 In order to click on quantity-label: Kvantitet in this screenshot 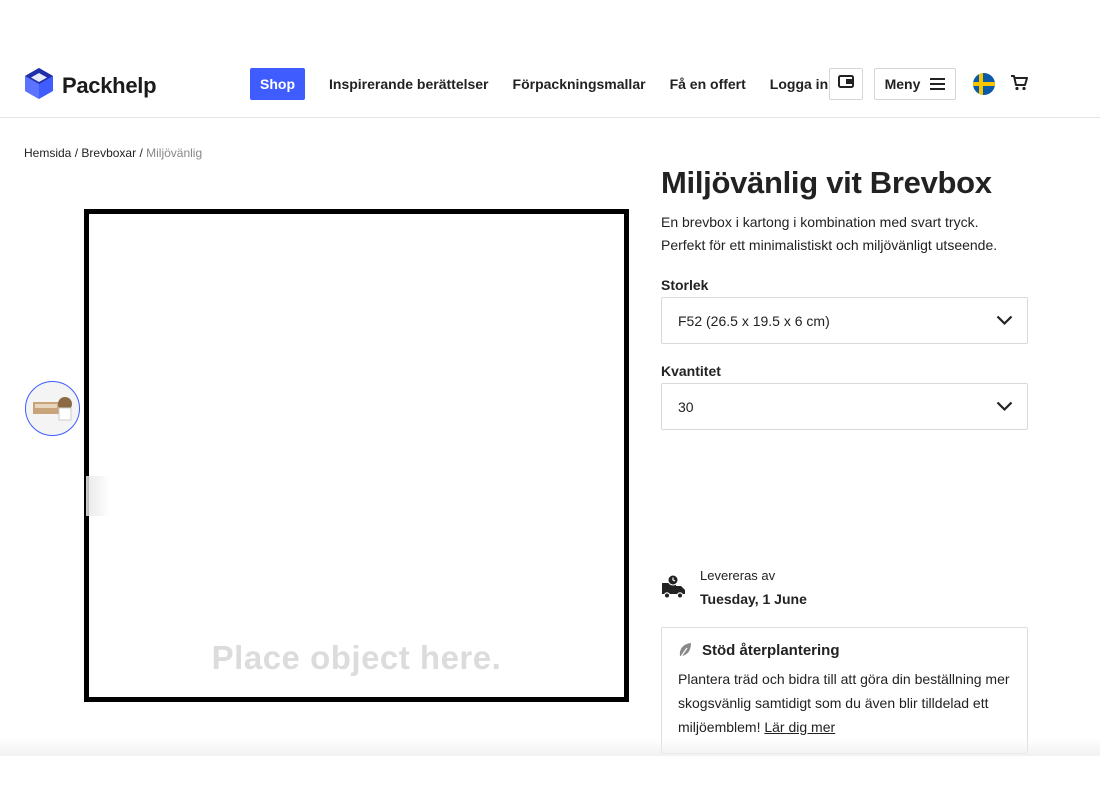, I will do `click(691, 371)`.